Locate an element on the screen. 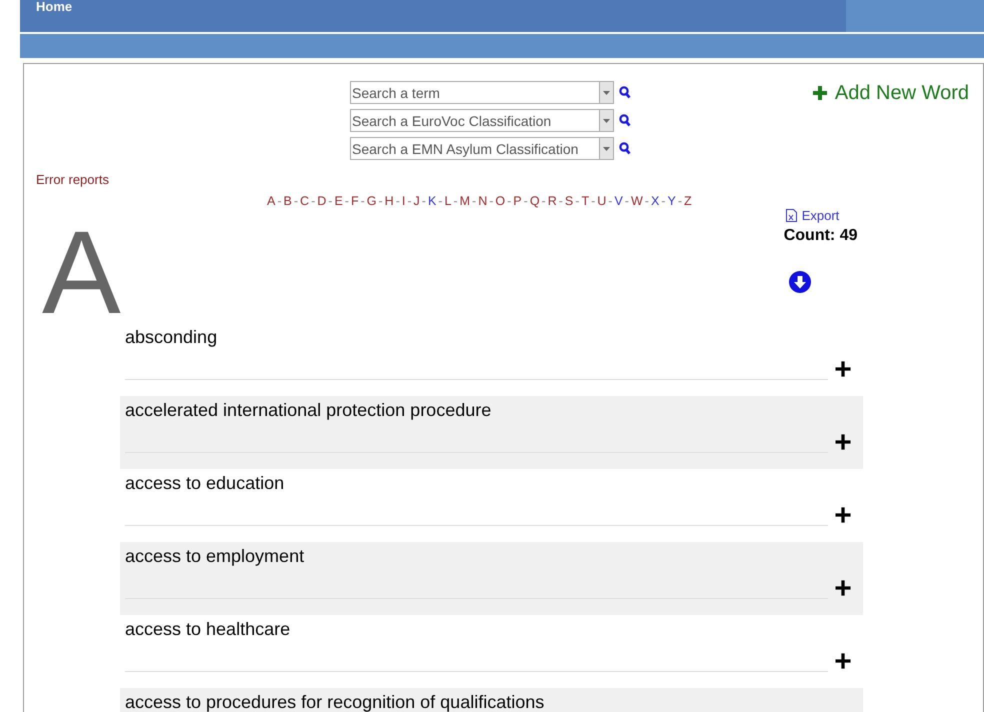 The image size is (984, 712). letter-link: F is located at coordinates (354, 201).